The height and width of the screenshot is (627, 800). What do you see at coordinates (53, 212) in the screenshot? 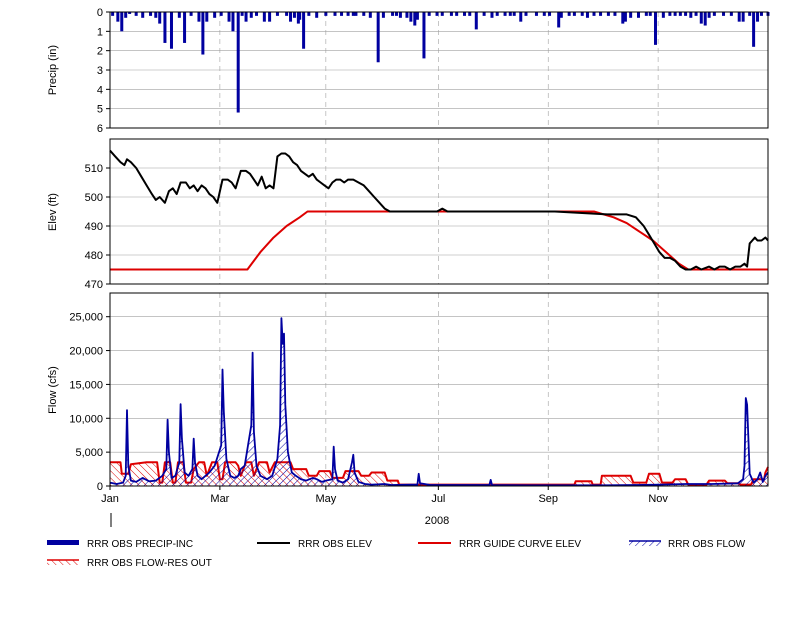
I see `elev-ylabel: Elev (ft)` at bounding box center [53, 212].